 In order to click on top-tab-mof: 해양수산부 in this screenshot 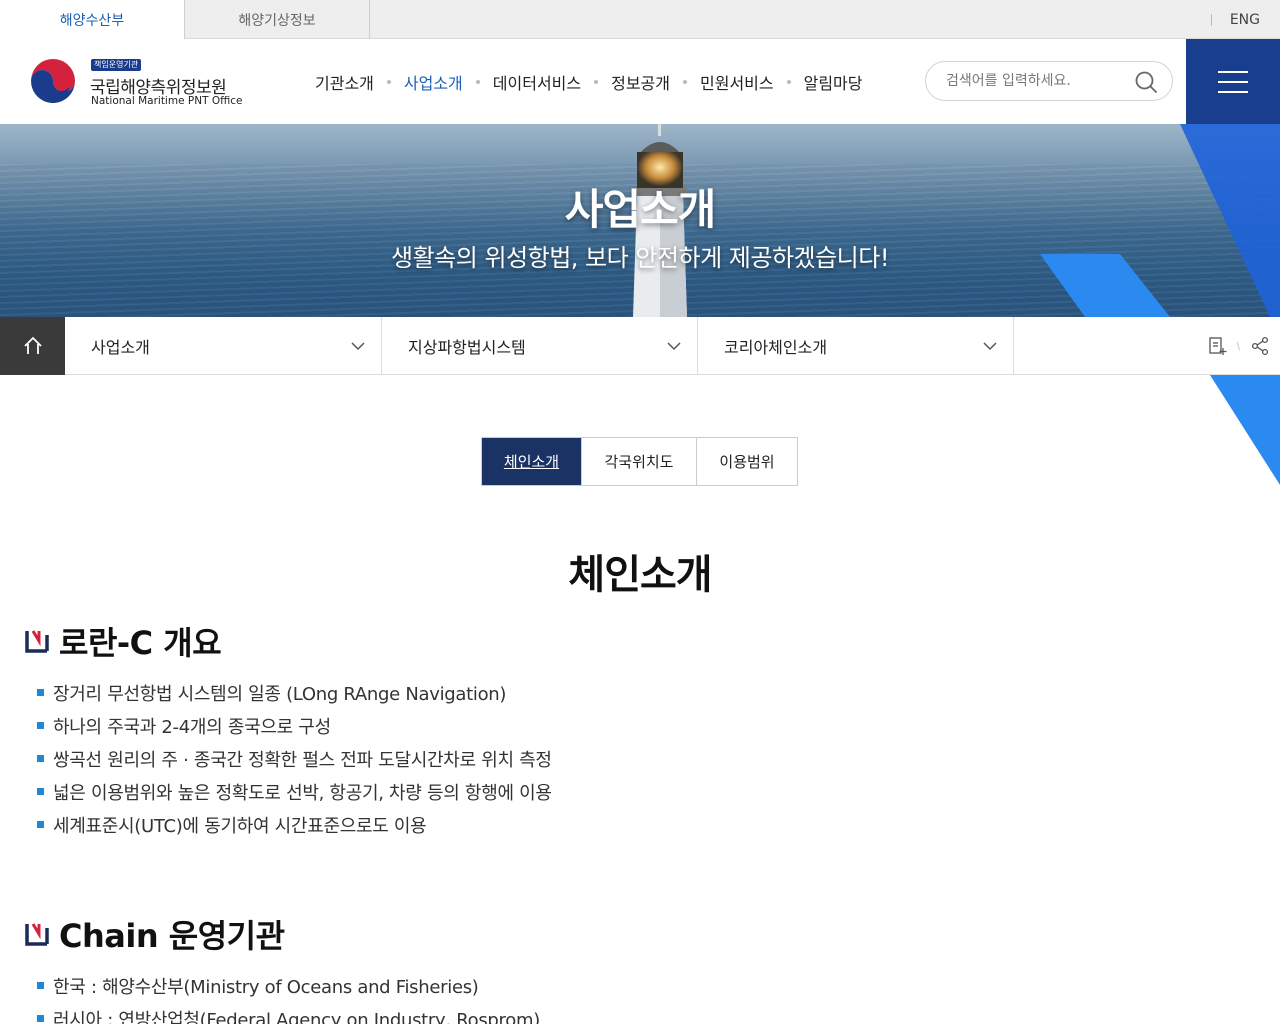, I will do `click(92, 20)`.